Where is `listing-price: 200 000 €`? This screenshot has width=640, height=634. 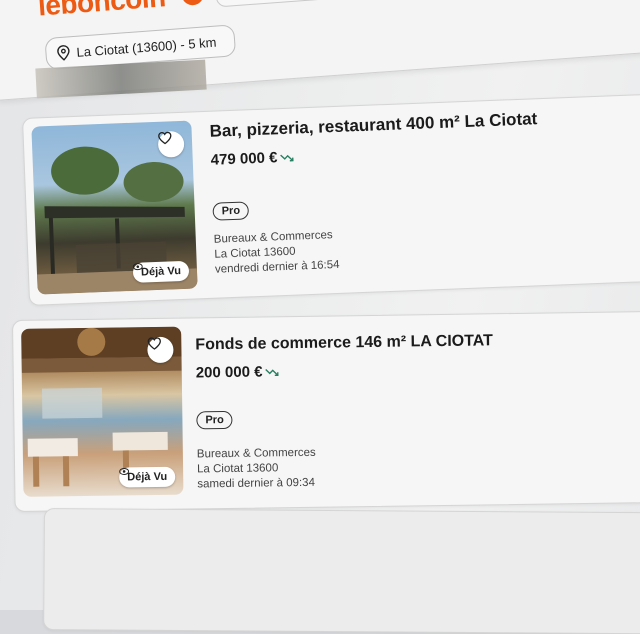
listing-price: 200 000 € is located at coordinates (418, 369).